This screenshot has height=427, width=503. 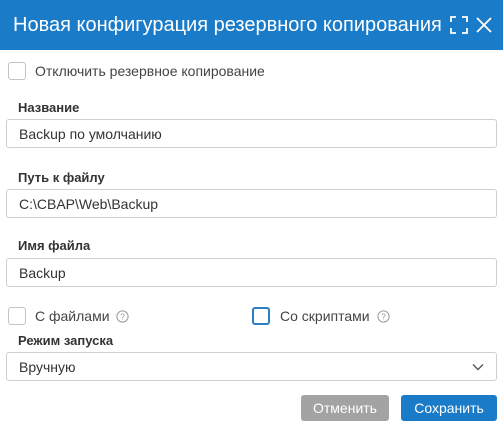 What do you see at coordinates (47, 367) in the screenshot?
I see `launch-mode-value: Вручную` at bounding box center [47, 367].